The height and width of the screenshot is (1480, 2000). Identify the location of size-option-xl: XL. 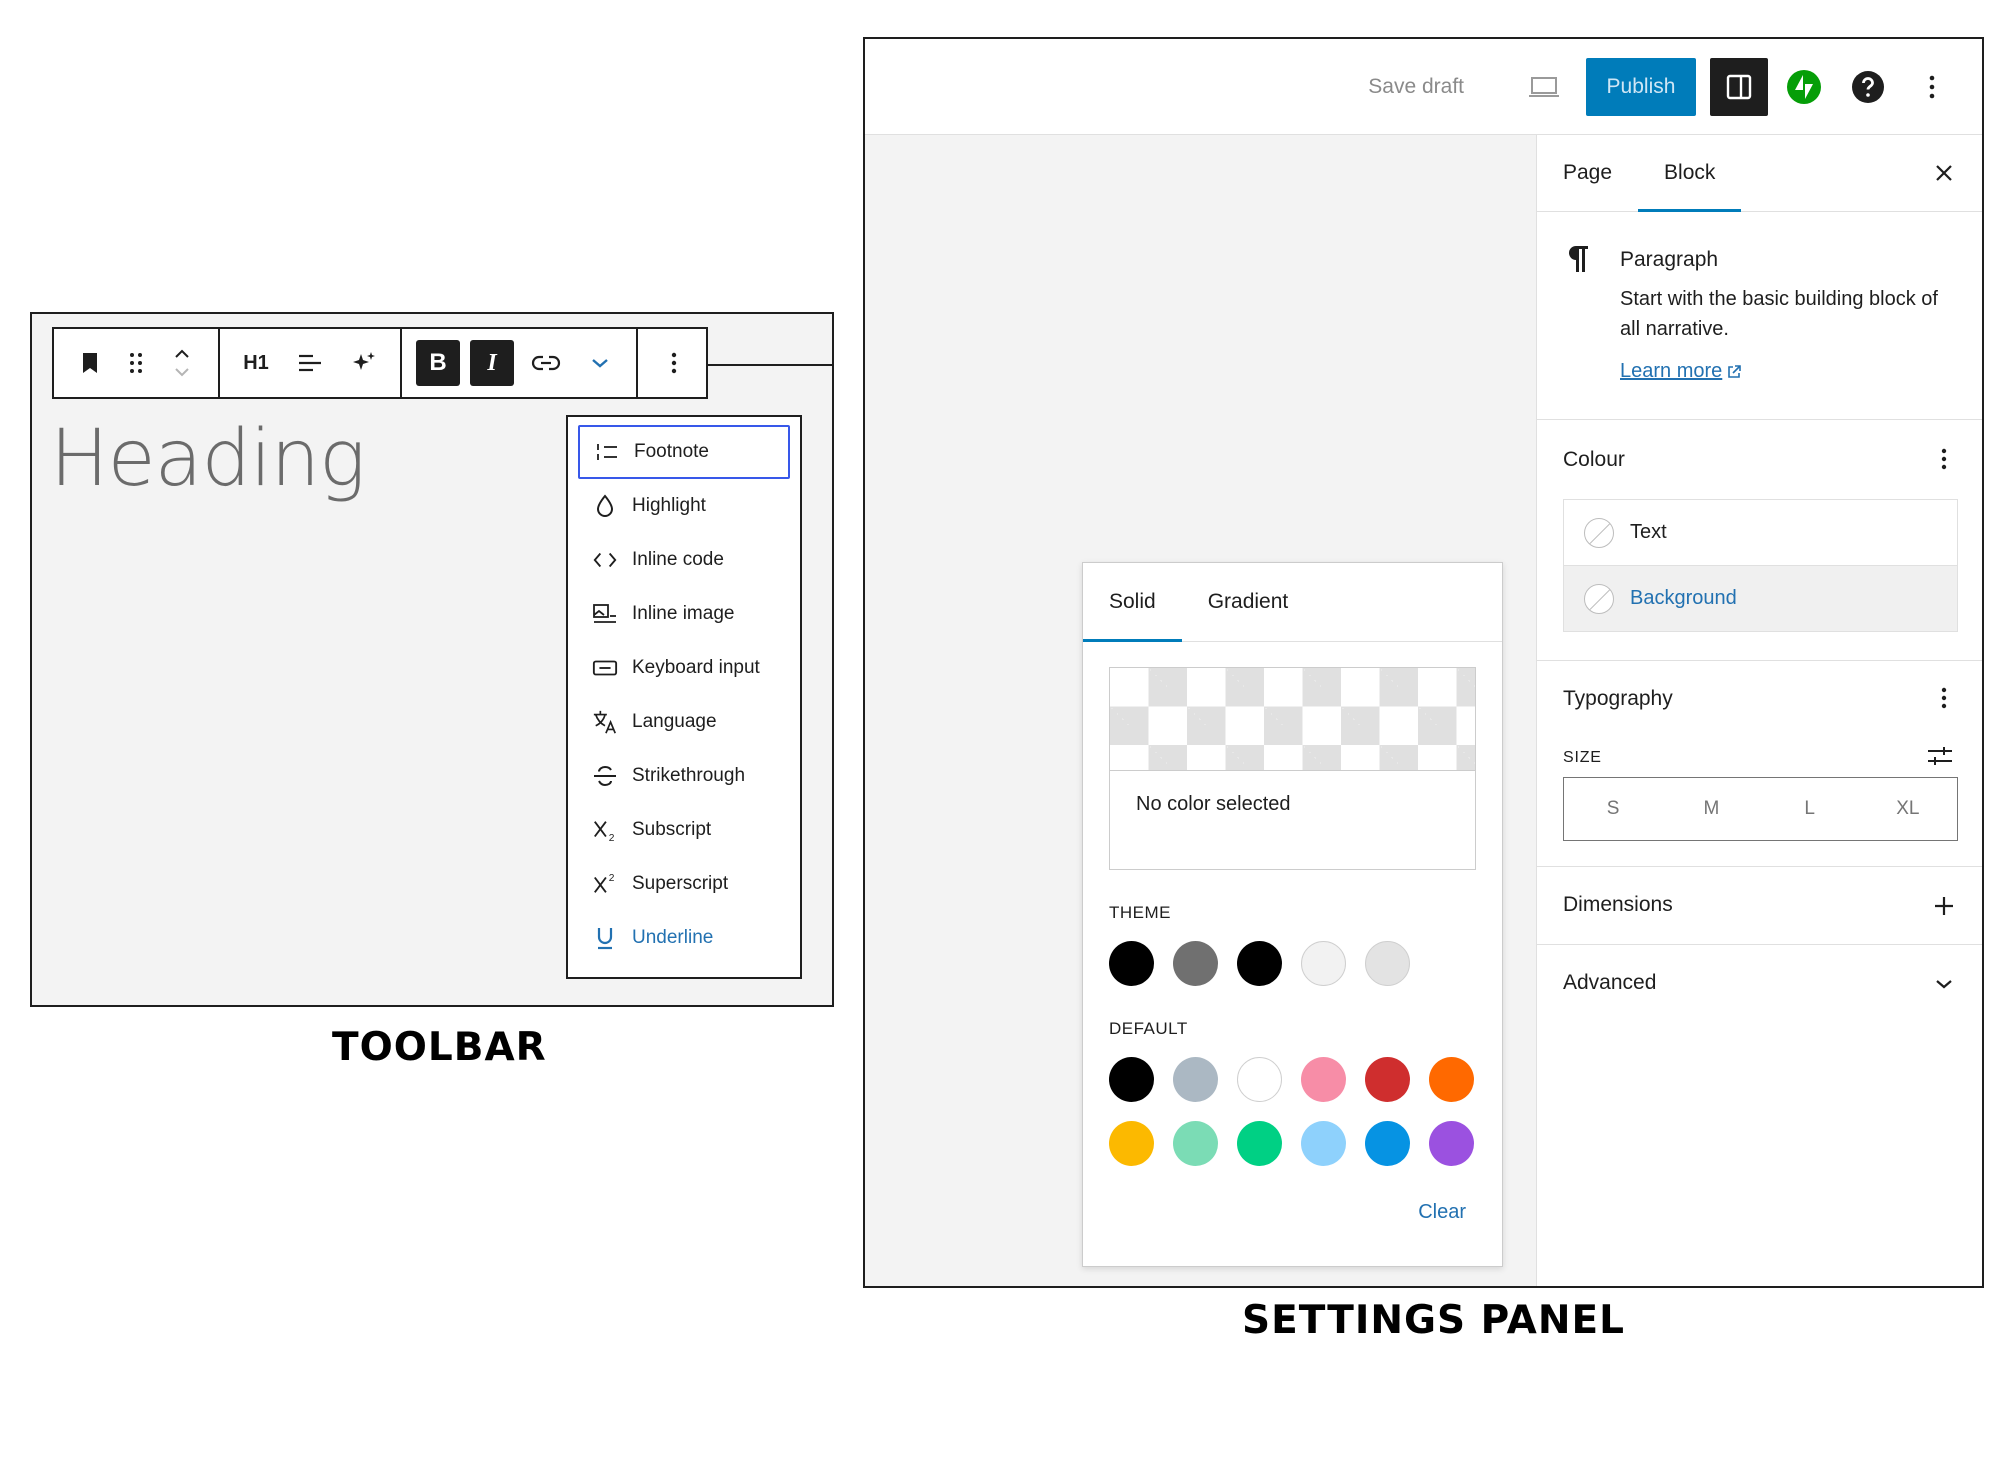
(1908, 809).